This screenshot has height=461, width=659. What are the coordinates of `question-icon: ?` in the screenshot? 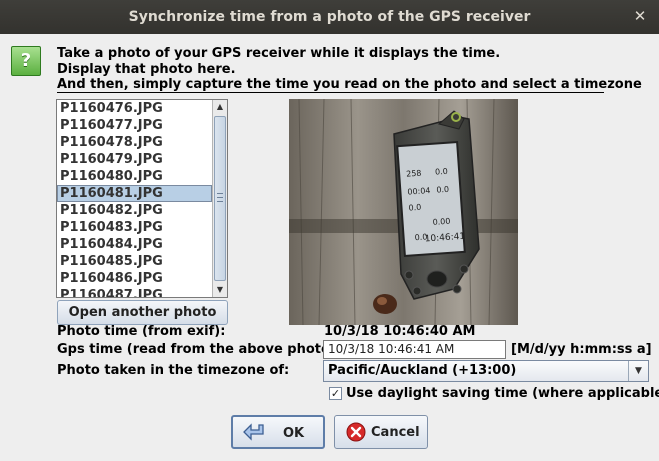 It's located at (26, 61).